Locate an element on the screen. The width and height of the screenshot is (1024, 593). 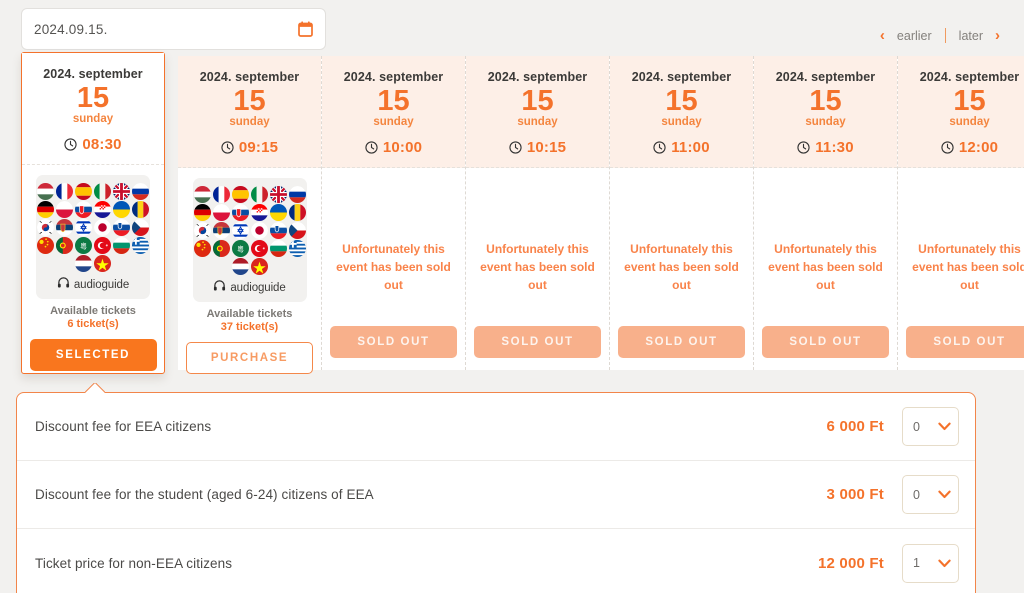
flag-icon-germany is located at coordinates (45, 209).